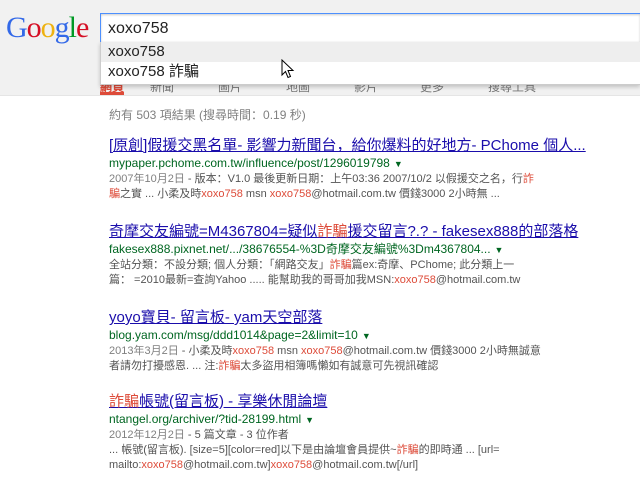 The image size is (640, 482). What do you see at coordinates (147, 435) in the screenshot?
I see `result-date: 2012年12月2日` at bounding box center [147, 435].